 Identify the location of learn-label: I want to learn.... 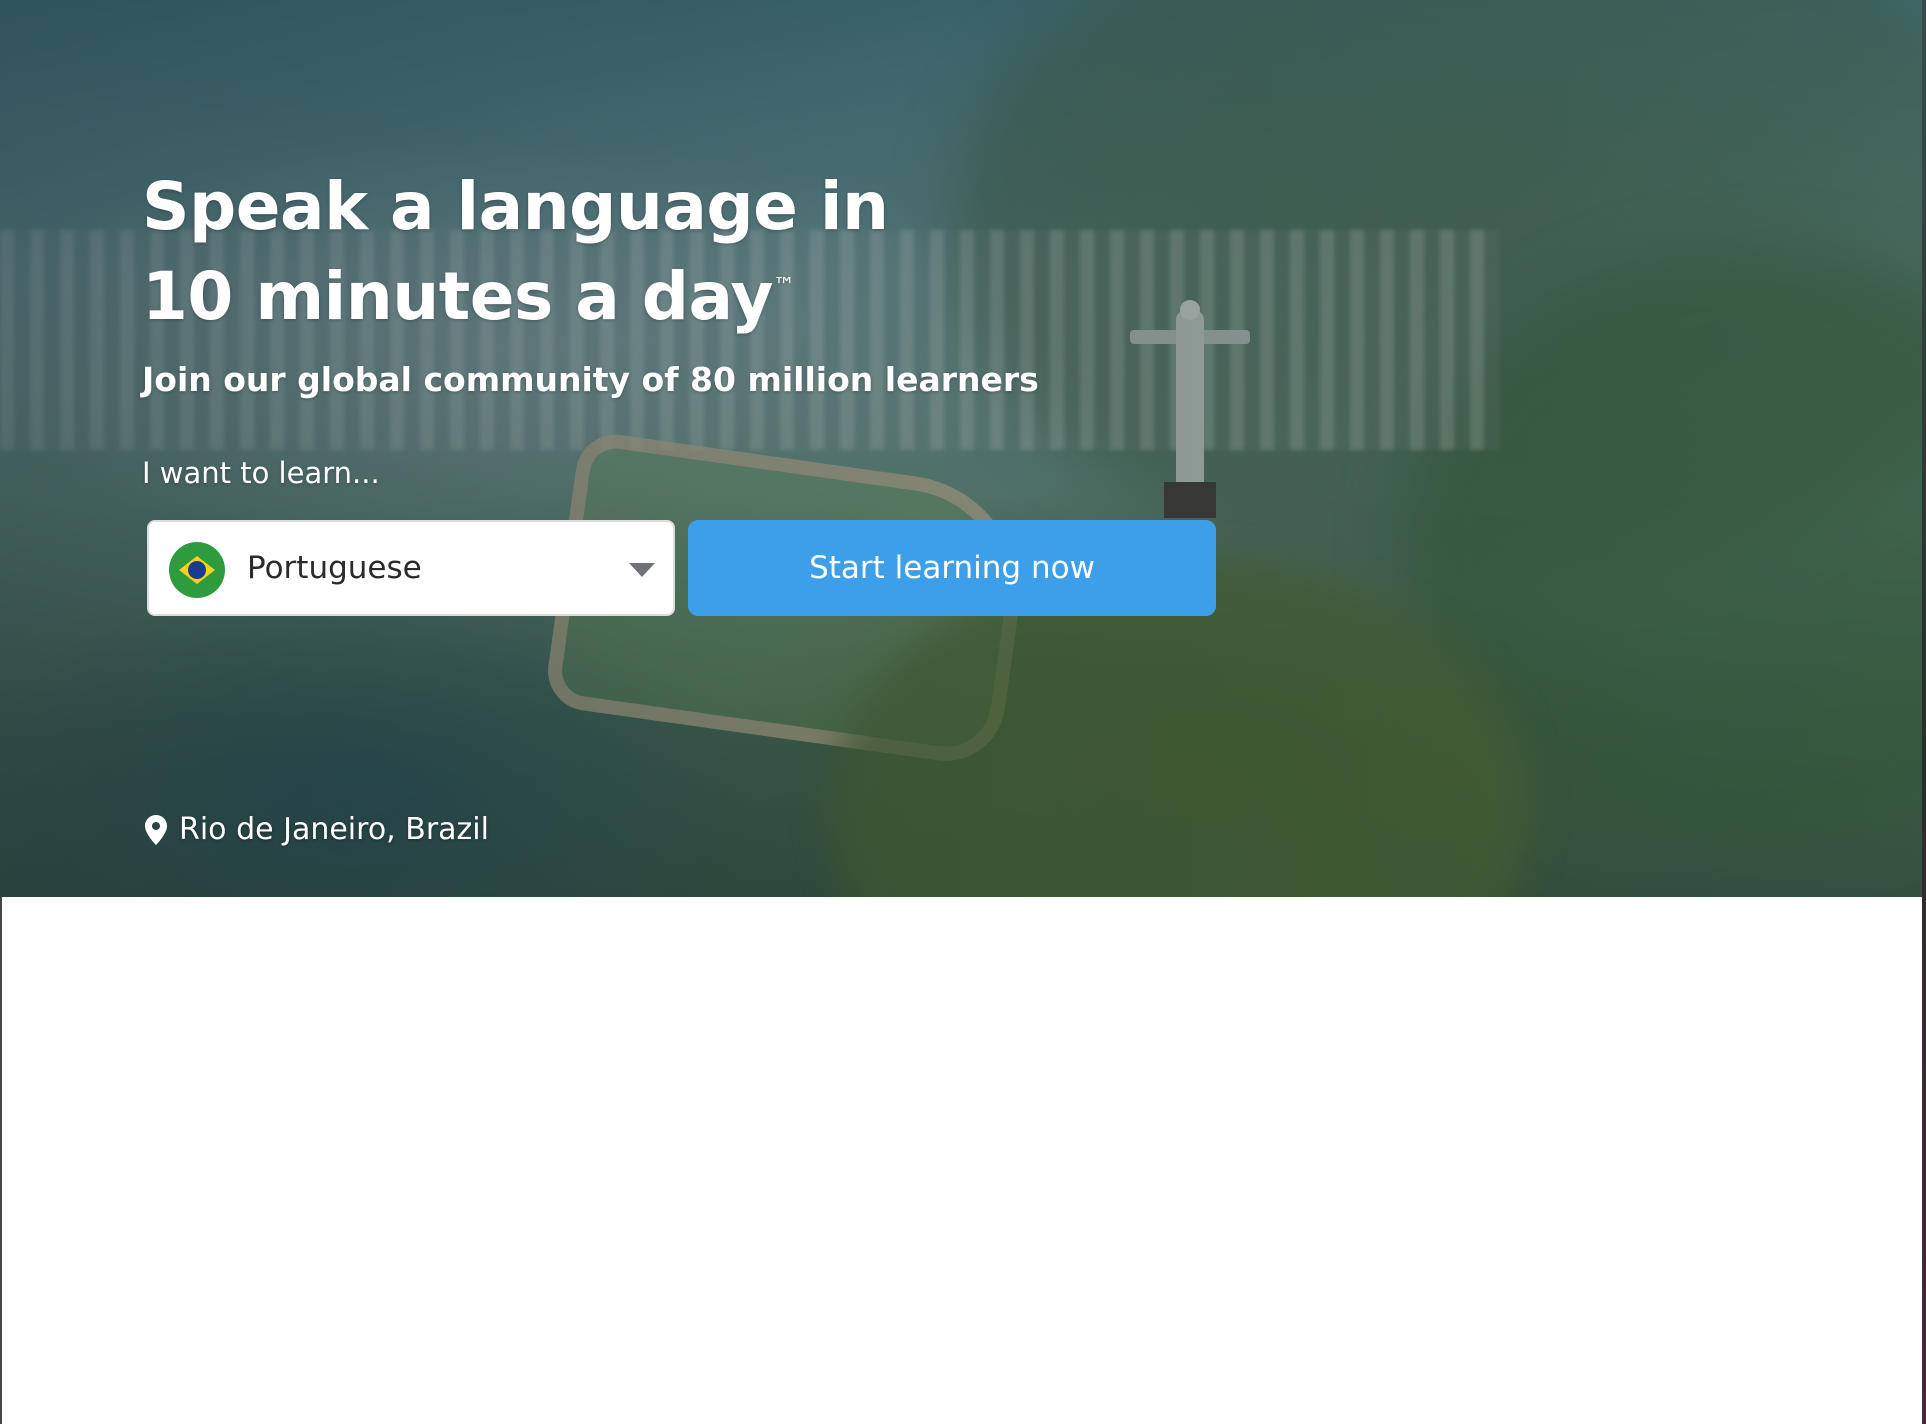
(261, 473).